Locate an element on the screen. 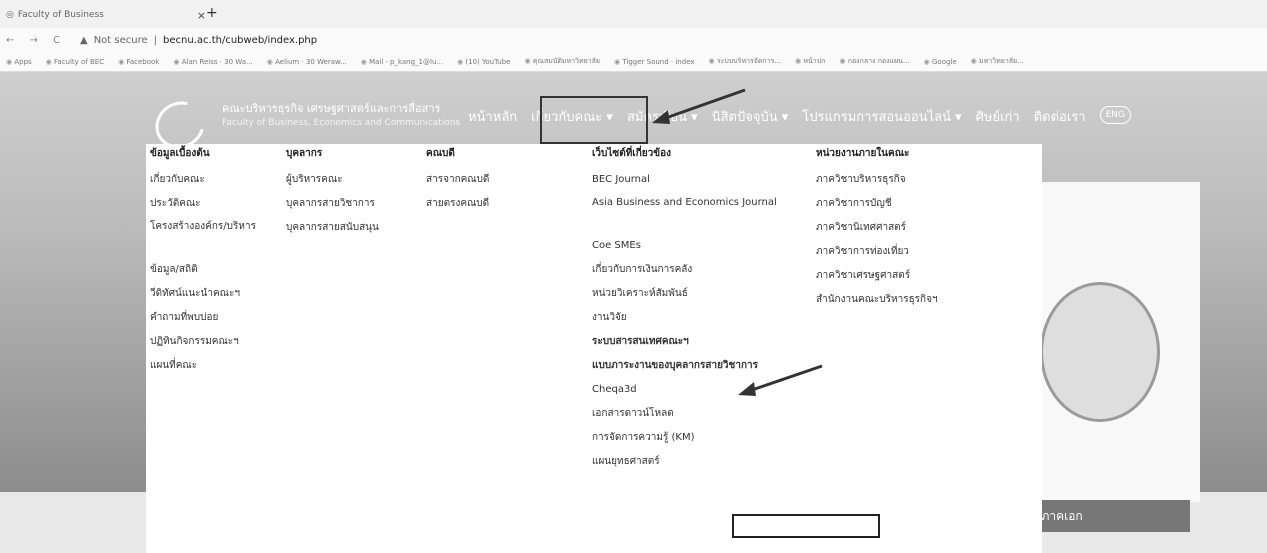 The height and width of the screenshot is (553, 1267). menu-item: แผนที่คณะ is located at coordinates (210, 368).